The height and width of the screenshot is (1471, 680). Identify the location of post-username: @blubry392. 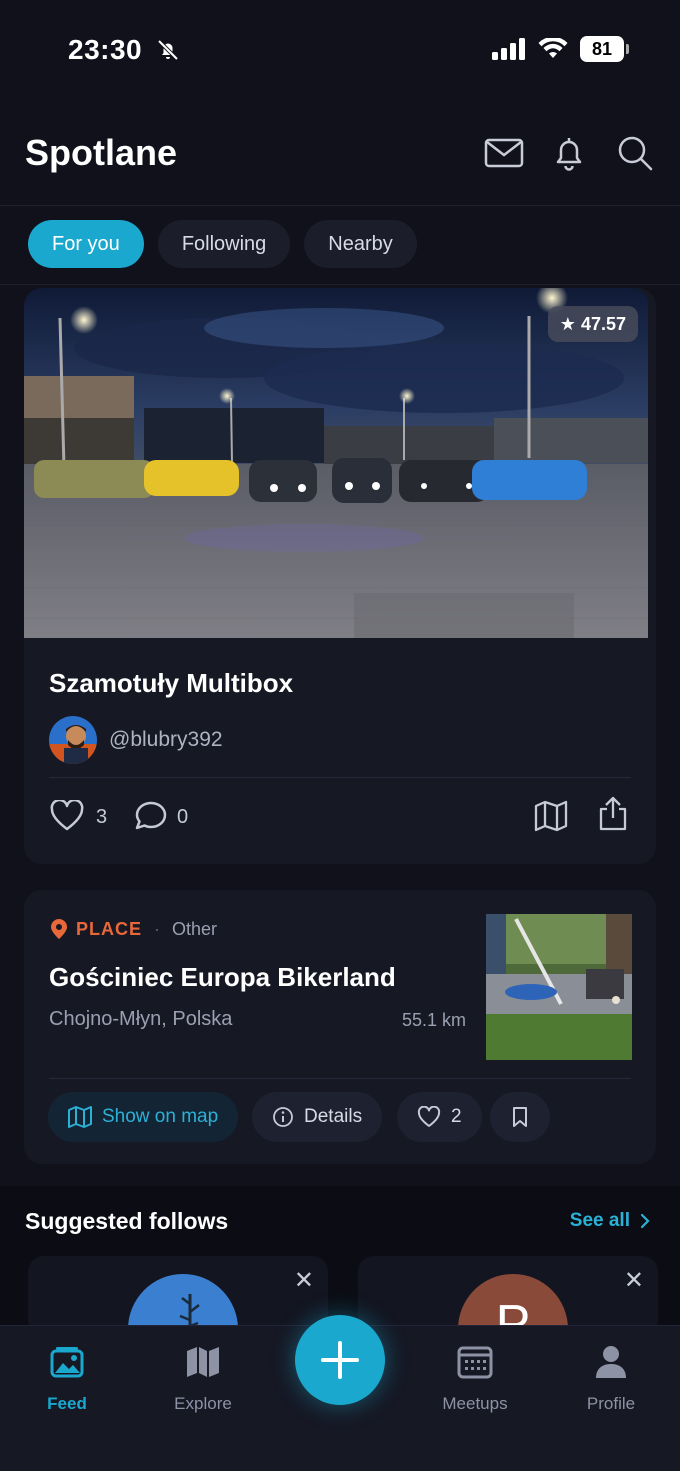
(166, 740).